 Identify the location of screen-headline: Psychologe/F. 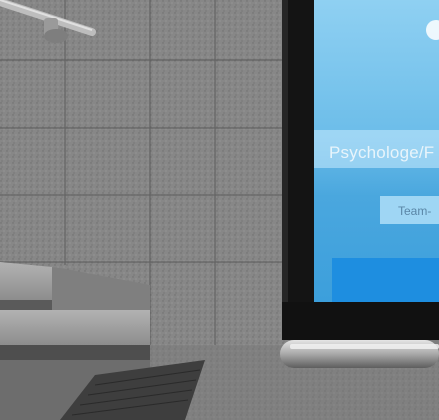
(382, 152).